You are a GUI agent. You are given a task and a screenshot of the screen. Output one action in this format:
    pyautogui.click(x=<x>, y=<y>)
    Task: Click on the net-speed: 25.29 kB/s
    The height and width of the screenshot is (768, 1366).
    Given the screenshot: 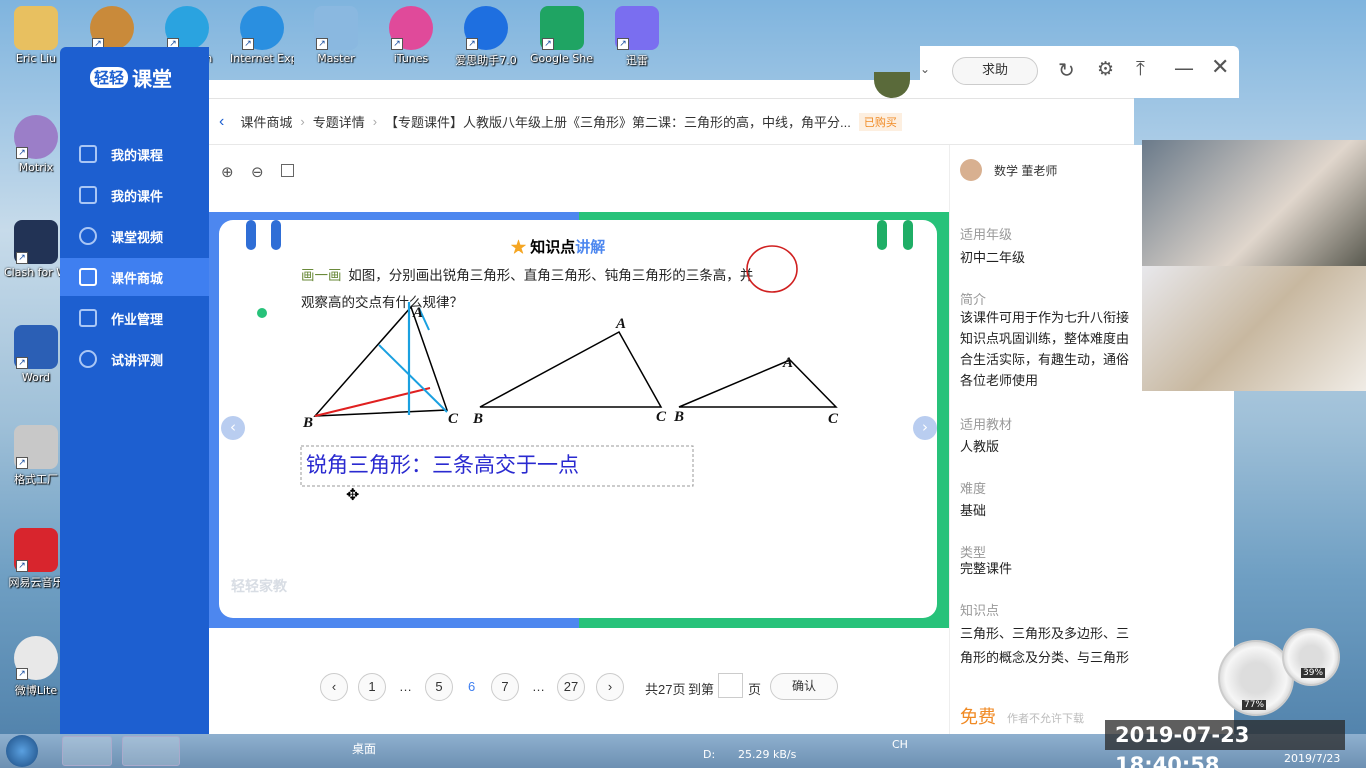 What is the action you would take?
    pyautogui.click(x=767, y=754)
    